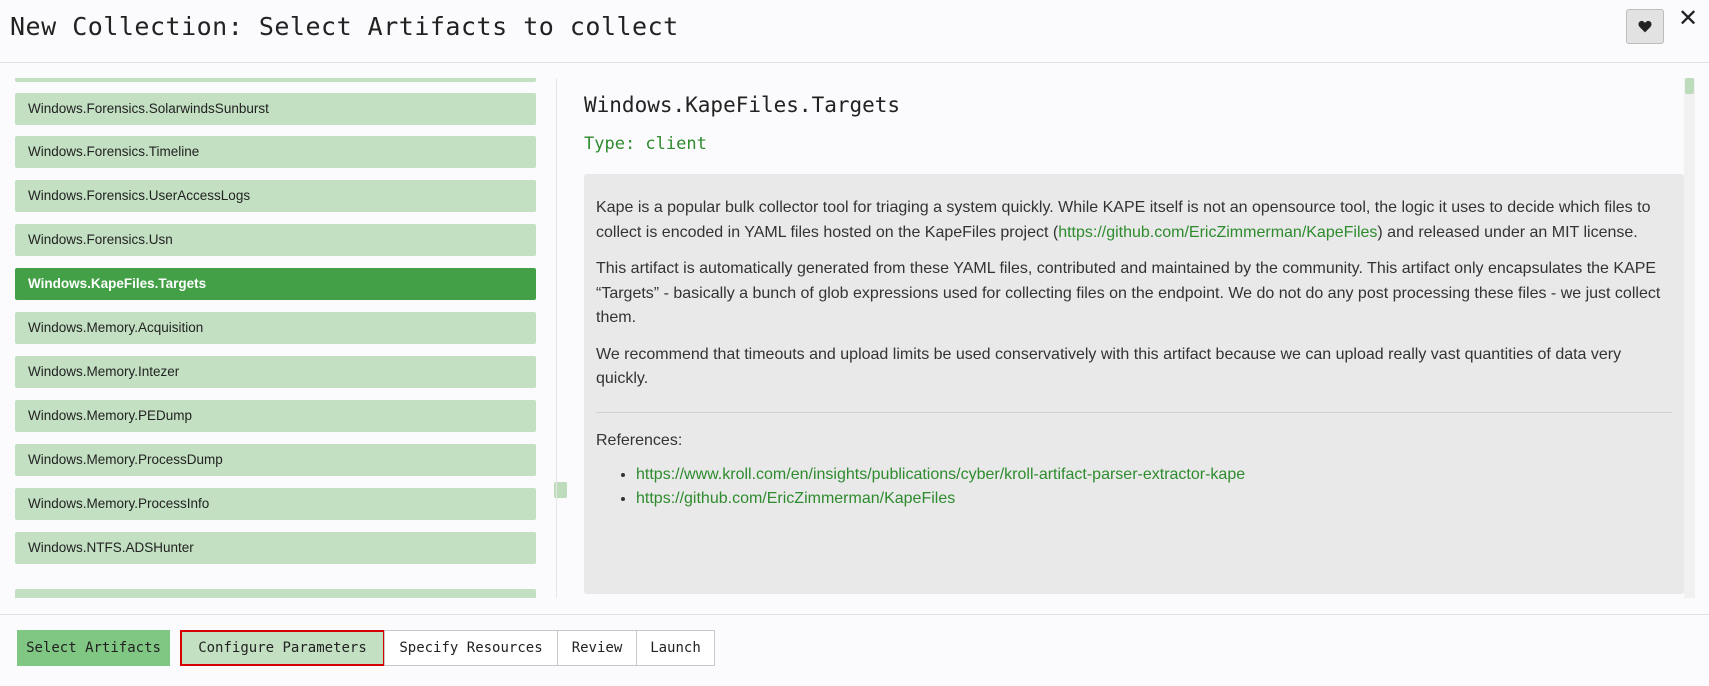  What do you see at coordinates (471, 648) in the screenshot?
I see `step-specify-resources: Specify Resources` at bounding box center [471, 648].